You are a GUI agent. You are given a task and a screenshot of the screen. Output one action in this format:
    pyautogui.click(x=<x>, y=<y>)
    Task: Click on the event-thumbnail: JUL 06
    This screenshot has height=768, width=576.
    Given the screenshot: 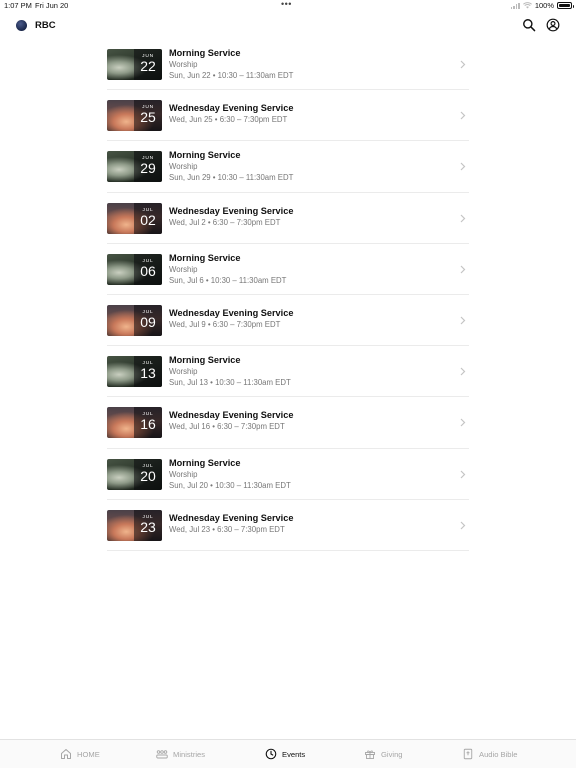 What is the action you would take?
    pyautogui.click(x=134, y=269)
    